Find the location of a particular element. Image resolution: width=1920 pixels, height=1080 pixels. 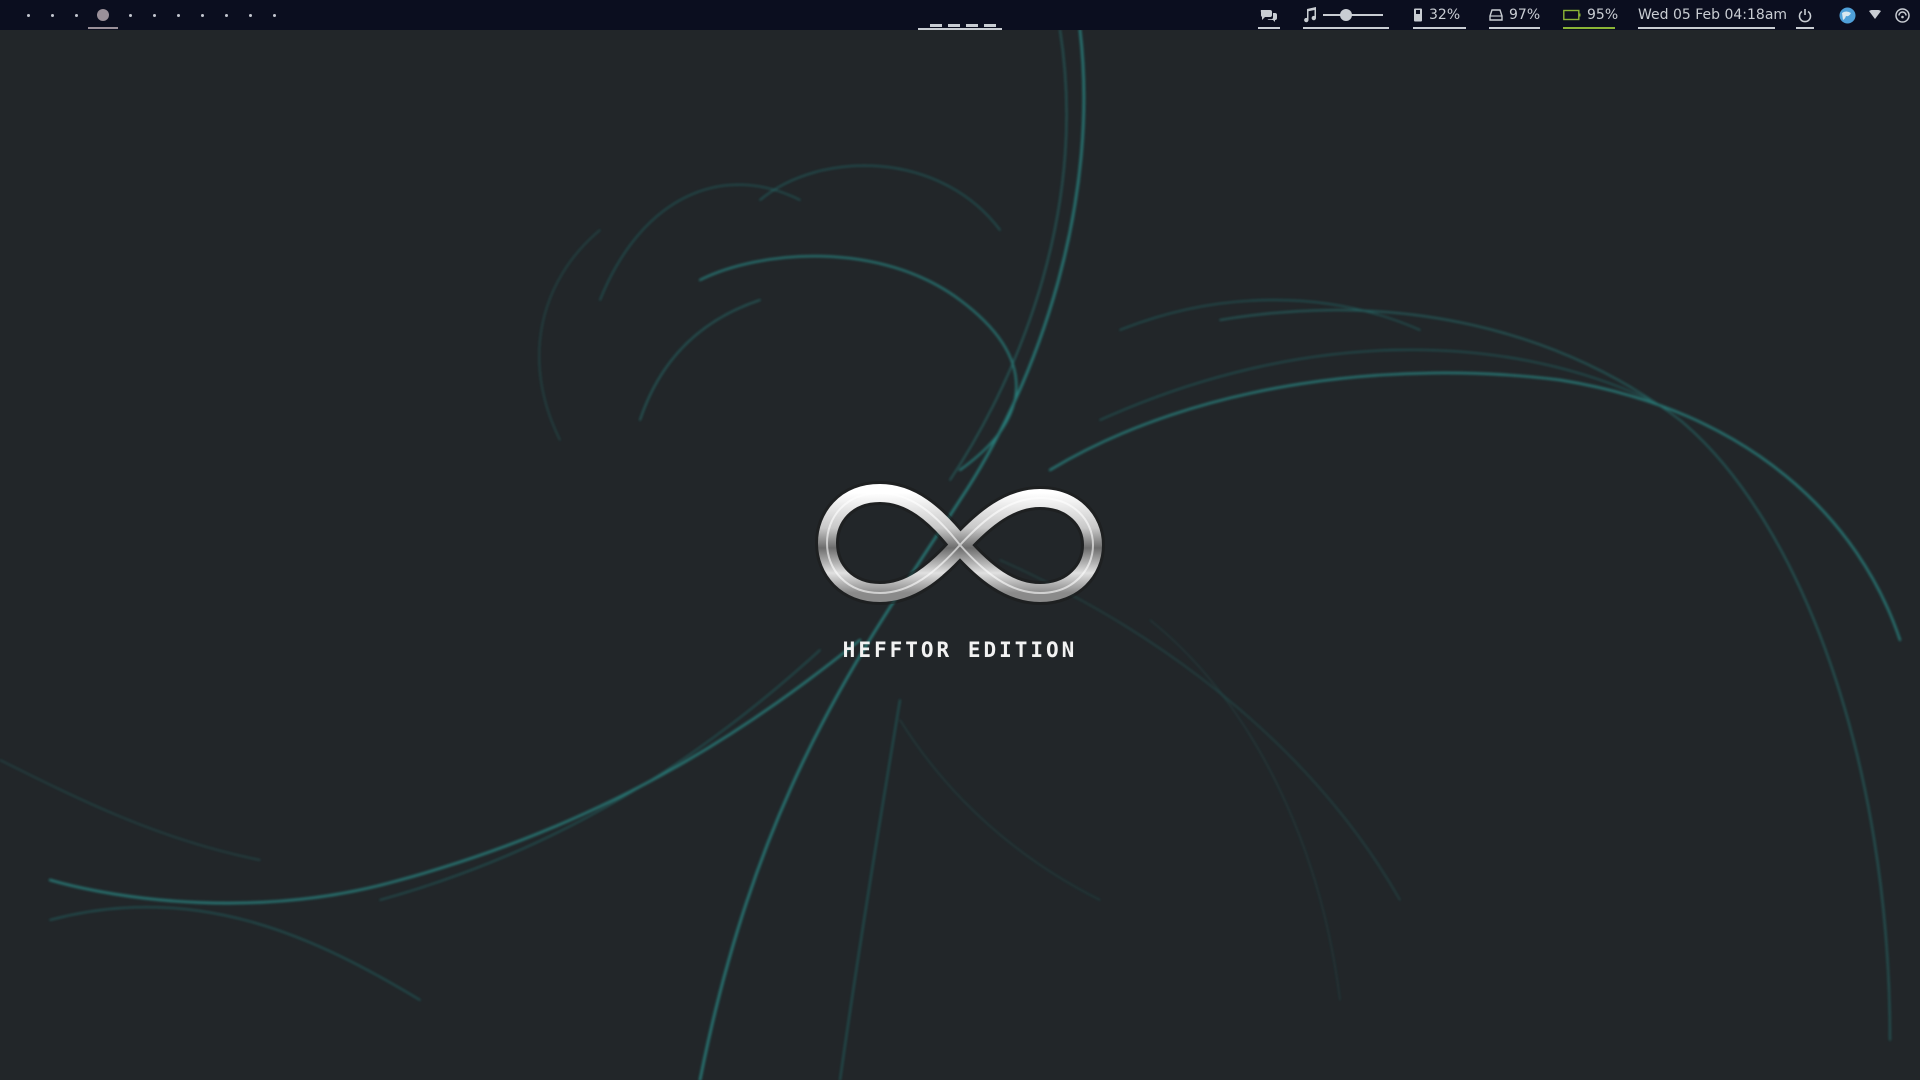

chat-bubbles-icon is located at coordinates (1269, 15).